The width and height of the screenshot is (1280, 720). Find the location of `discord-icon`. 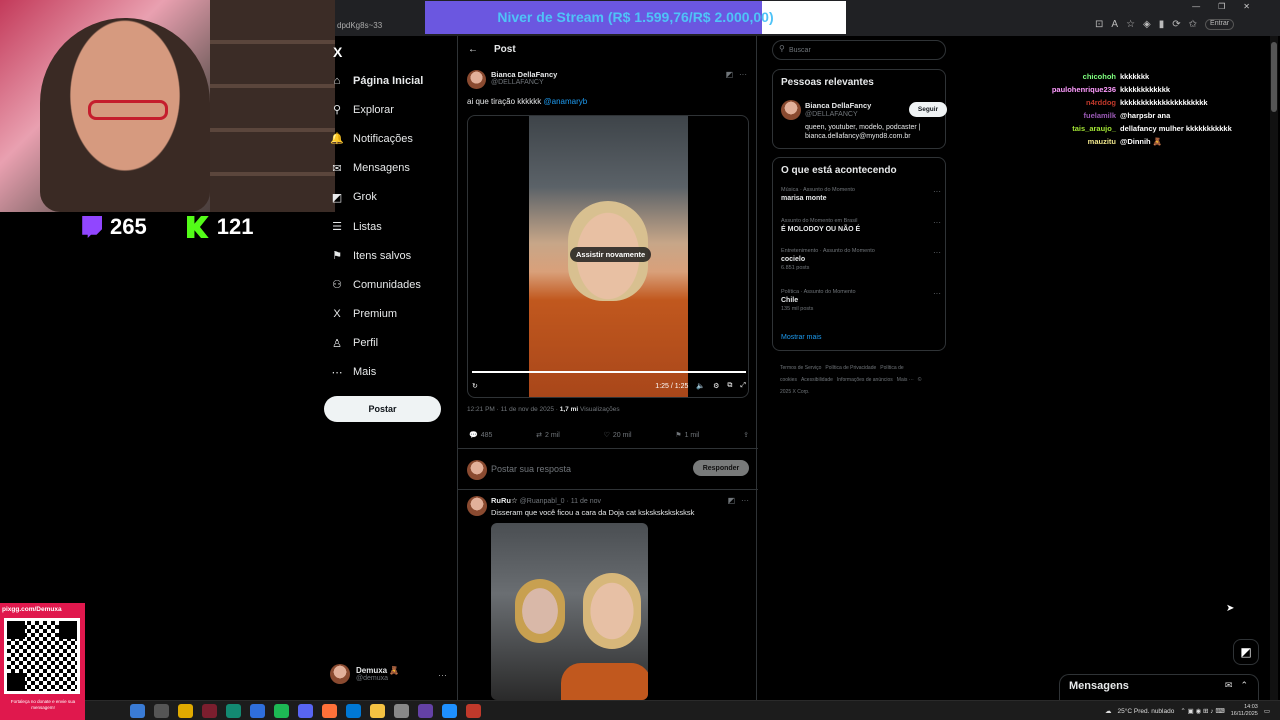

discord-icon is located at coordinates (305, 711).